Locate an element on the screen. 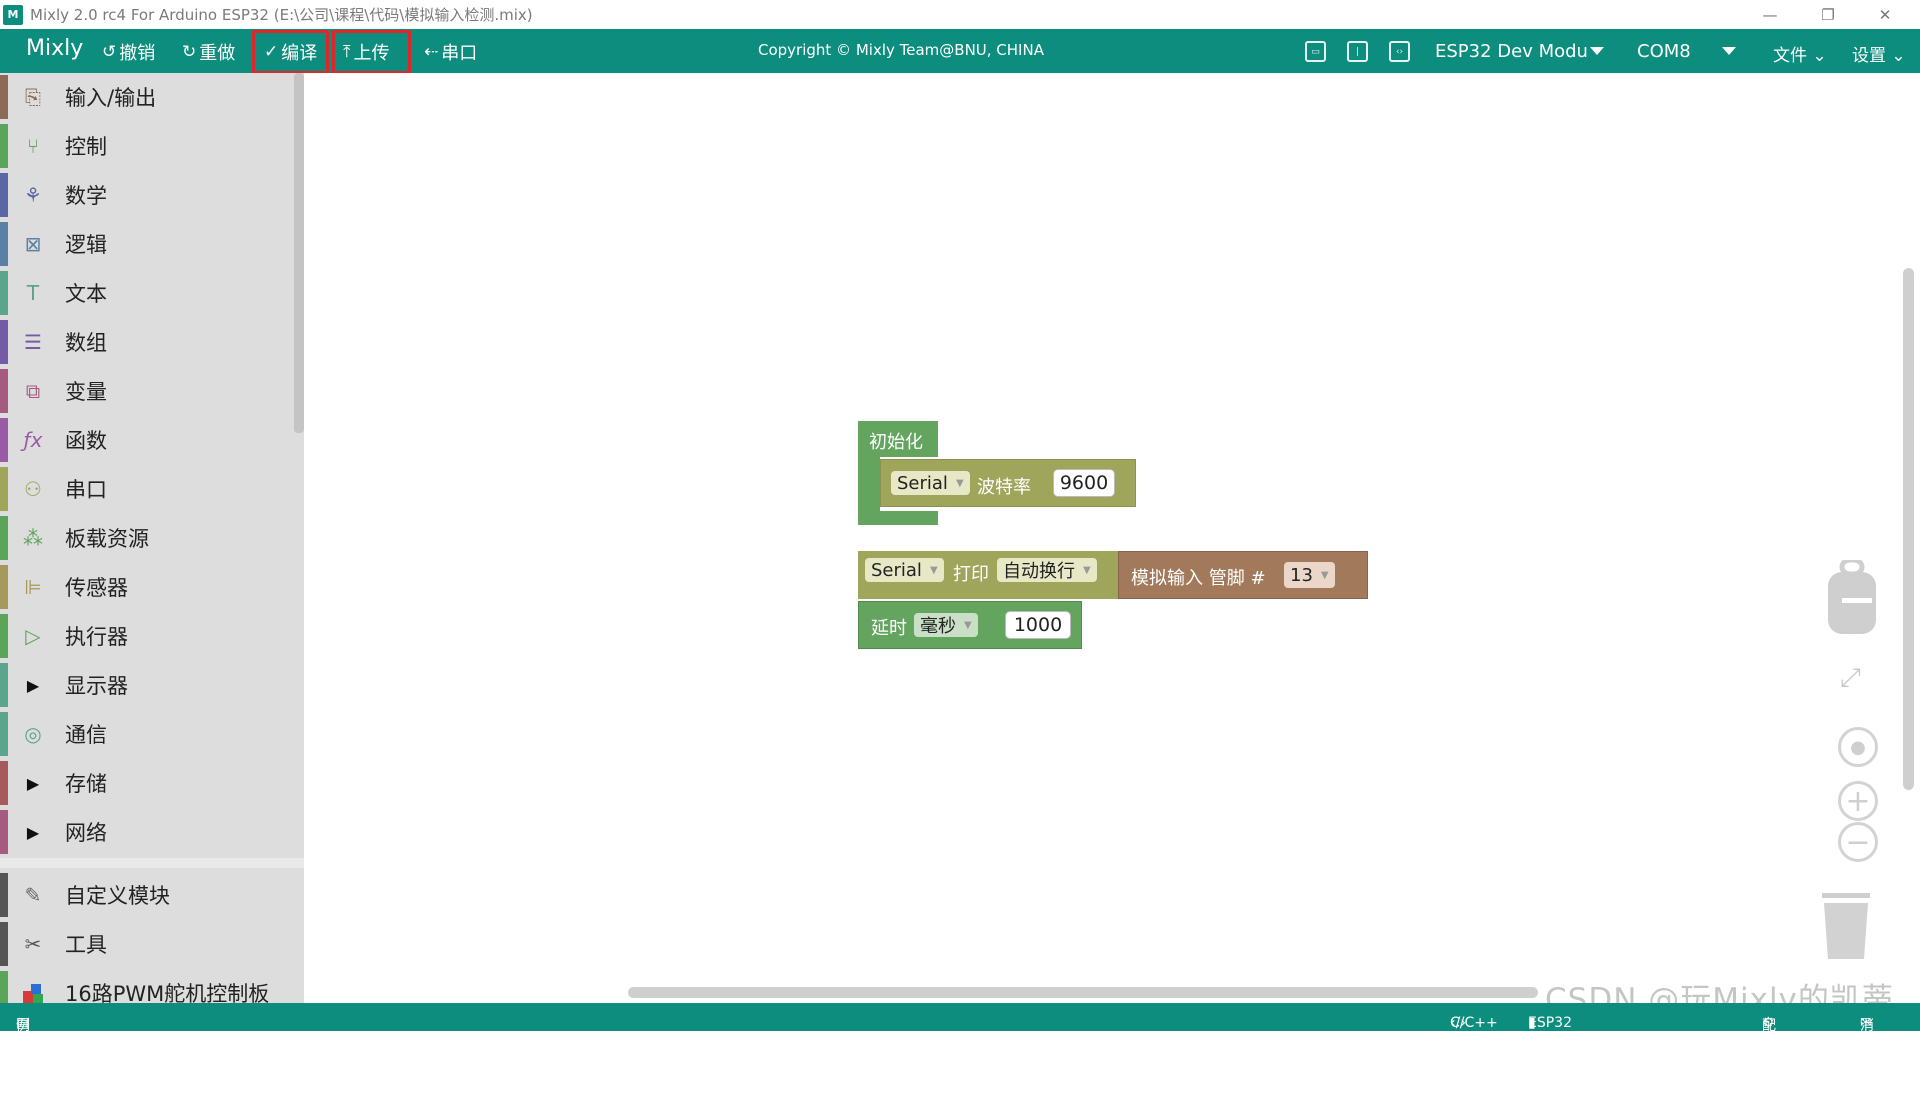 The height and width of the screenshot is (1099, 1920). upload-button: ⤒ 上传 is located at coordinates (366, 51).